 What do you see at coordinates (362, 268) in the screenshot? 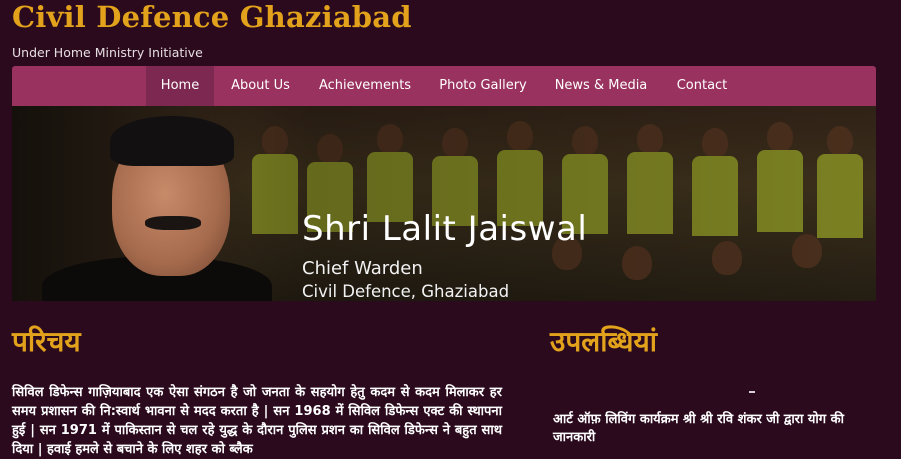
I see `banner-role: Chief Warden` at bounding box center [362, 268].